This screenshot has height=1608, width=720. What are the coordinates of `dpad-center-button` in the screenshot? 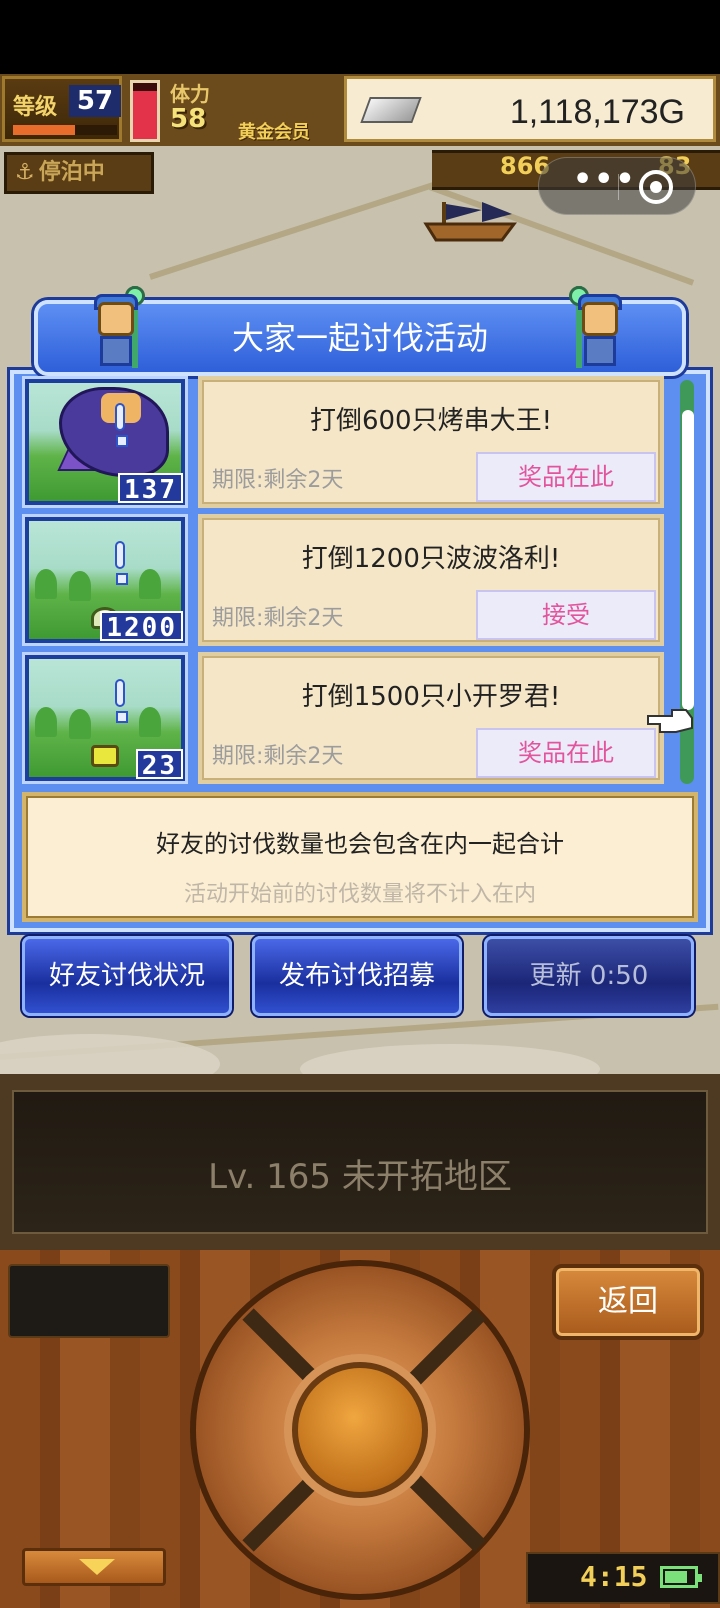 It's located at (360, 1430).